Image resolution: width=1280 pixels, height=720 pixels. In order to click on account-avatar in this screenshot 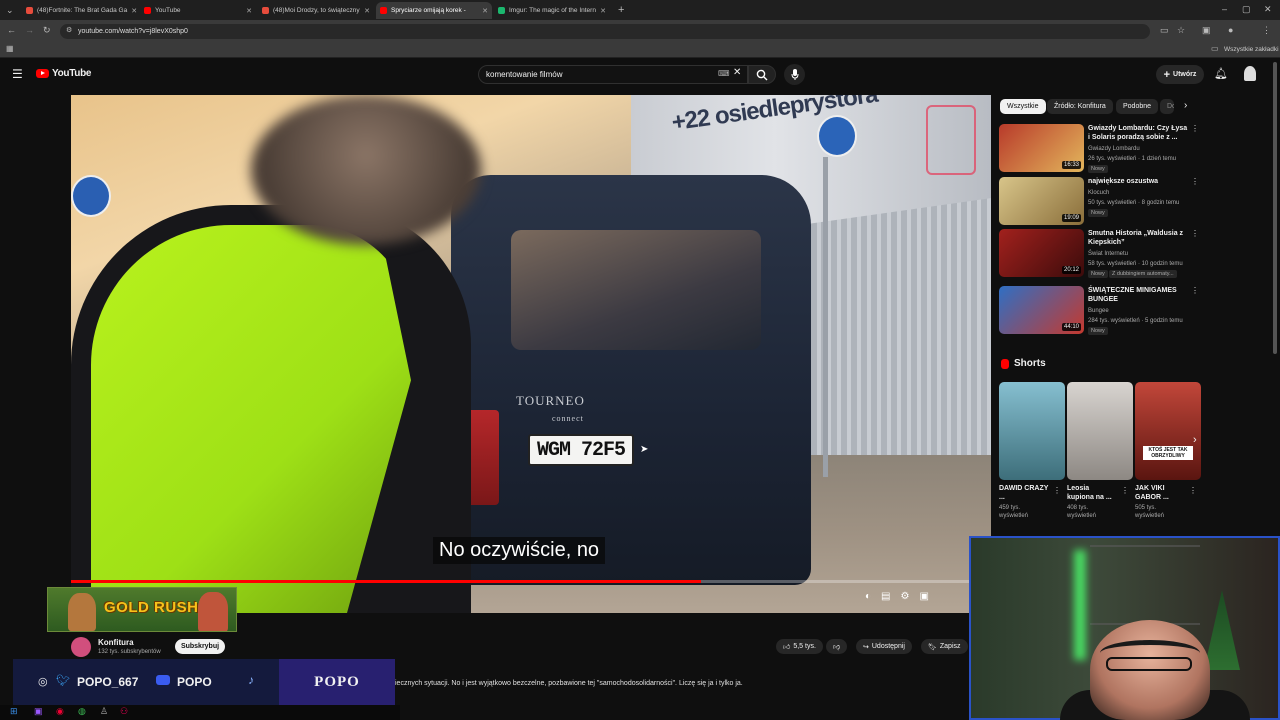, I will do `click(1250, 73)`.